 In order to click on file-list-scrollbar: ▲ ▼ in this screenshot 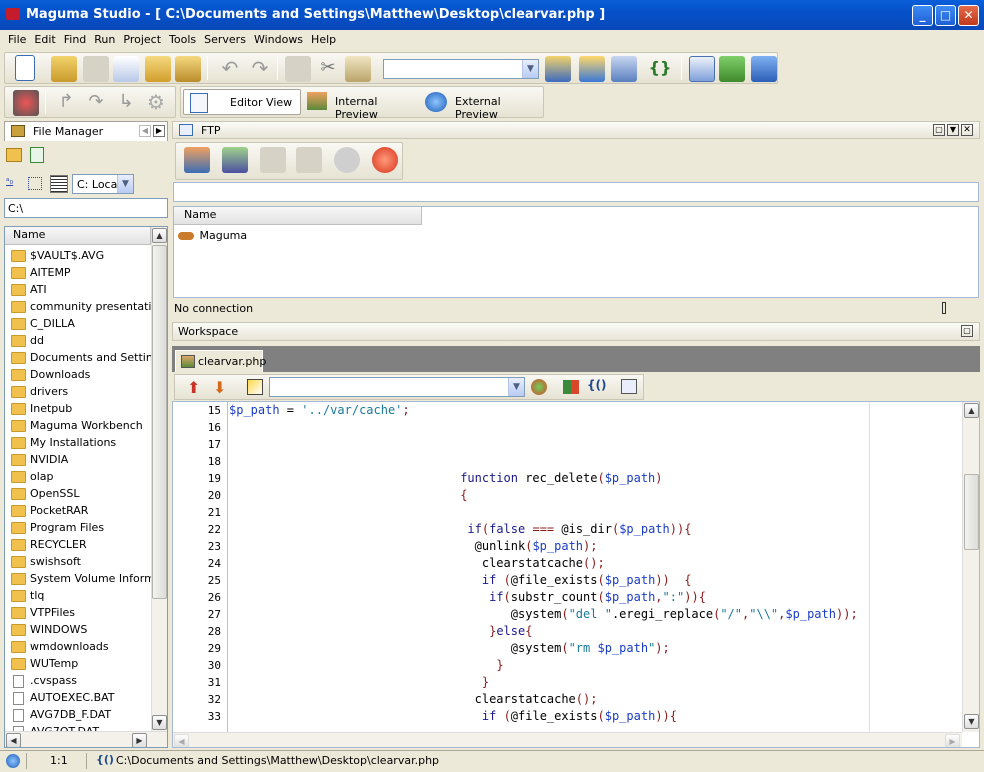, I will do `click(159, 479)`.